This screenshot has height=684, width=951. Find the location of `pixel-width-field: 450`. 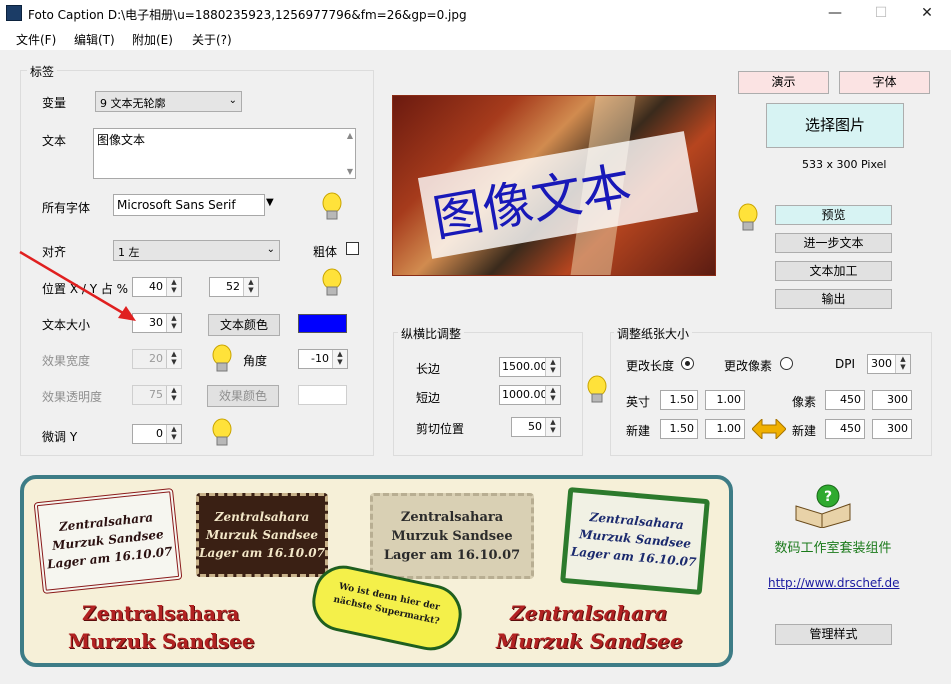

pixel-width-field: 450 is located at coordinates (845, 400).